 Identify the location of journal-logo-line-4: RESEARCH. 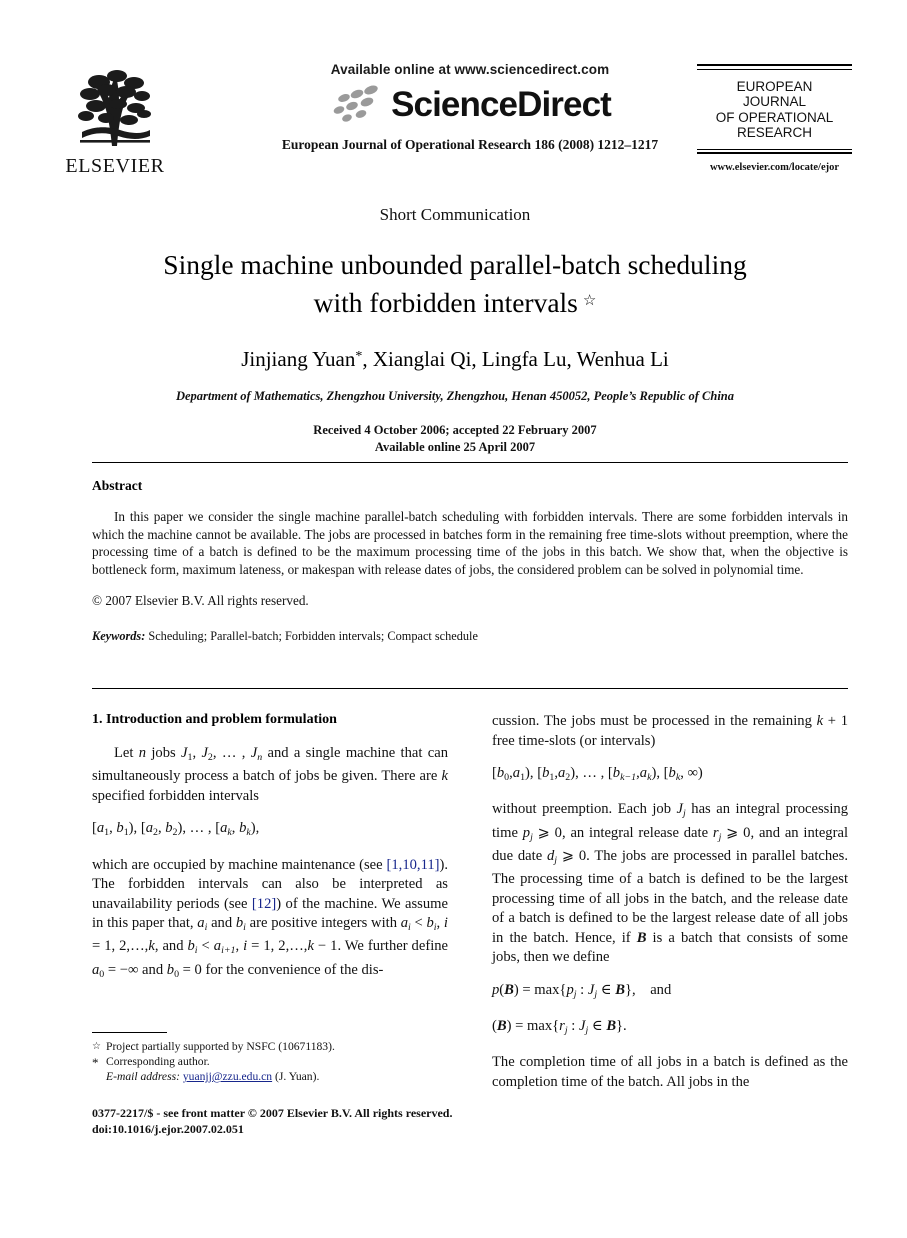
(774, 132).